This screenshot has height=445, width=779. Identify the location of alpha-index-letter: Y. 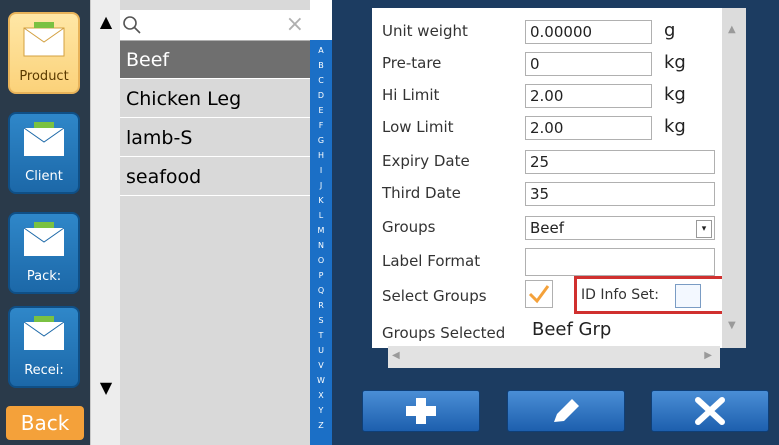
(321, 410).